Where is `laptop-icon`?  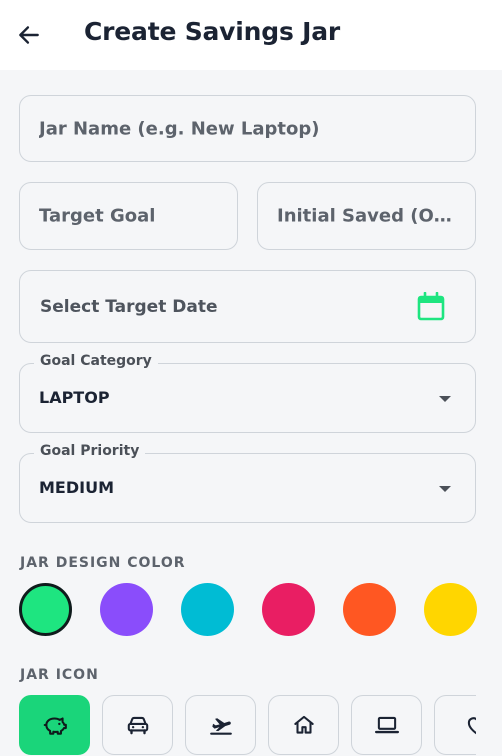 laptop-icon is located at coordinates (386, 725).